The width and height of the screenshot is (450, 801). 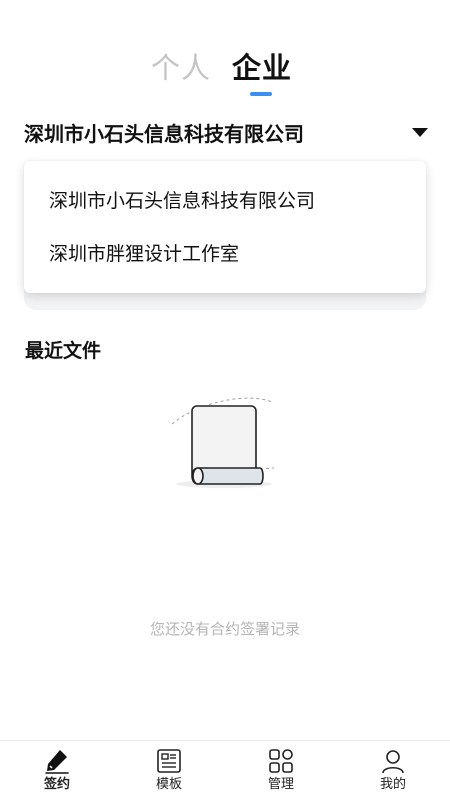 I want to click on nav-item-sign: 签约, so click(x=57, y=772).